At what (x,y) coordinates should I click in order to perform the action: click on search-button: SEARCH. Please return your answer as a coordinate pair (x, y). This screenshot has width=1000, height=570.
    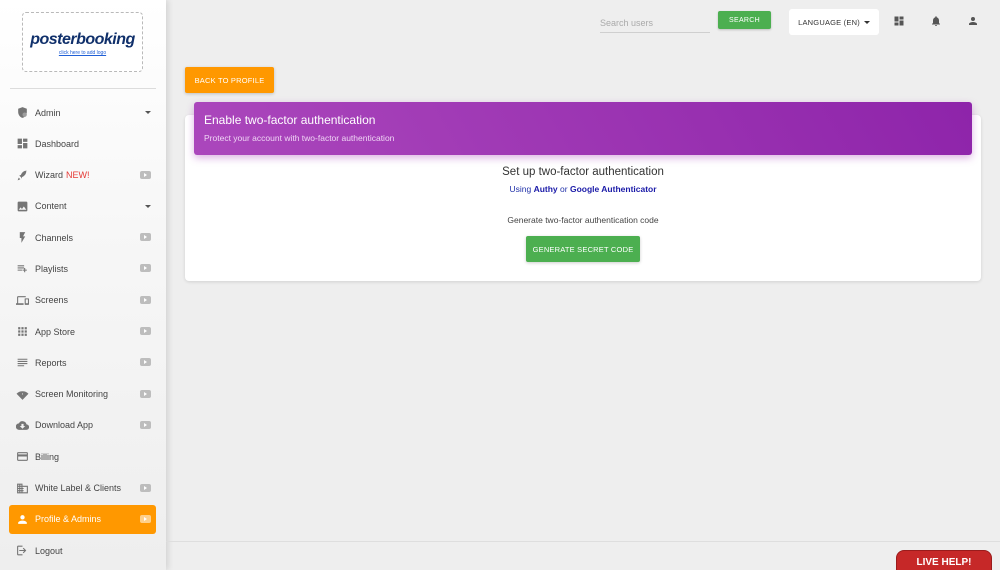
    Looking at the image, I should click on (744, 20).